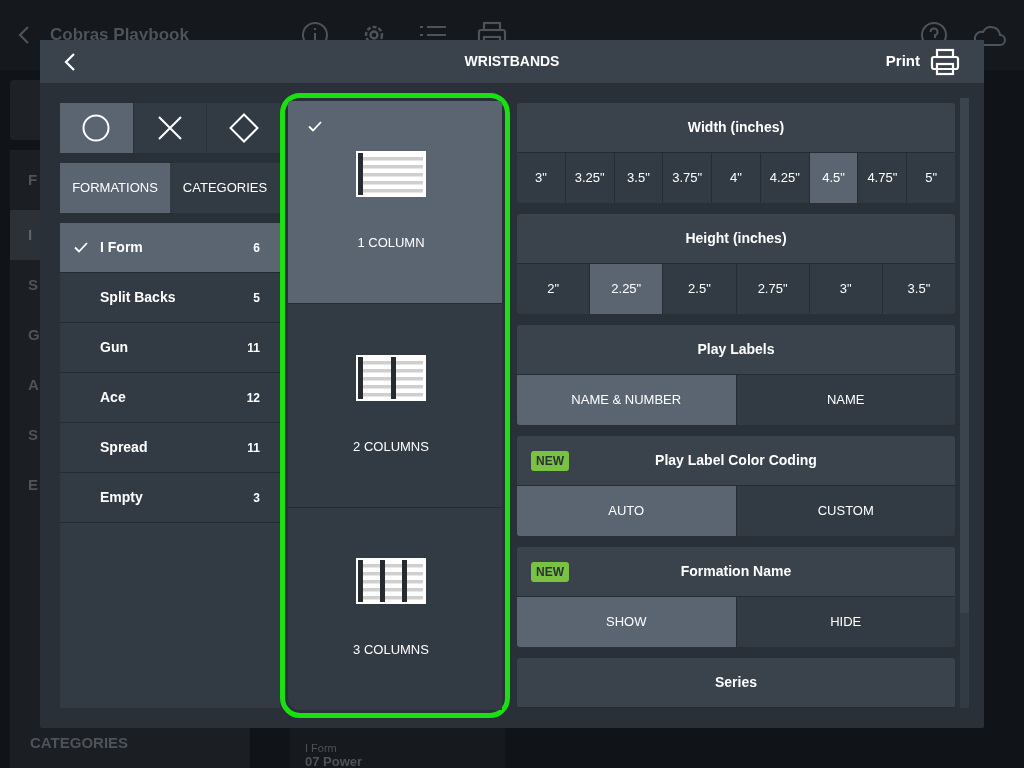 This screenshot has height=768, width=1024. What do you see at coordinates (391, 446) in the screenshot?
I see `layout-label: 2 COLUMNS` at bounding box center [391, 446].